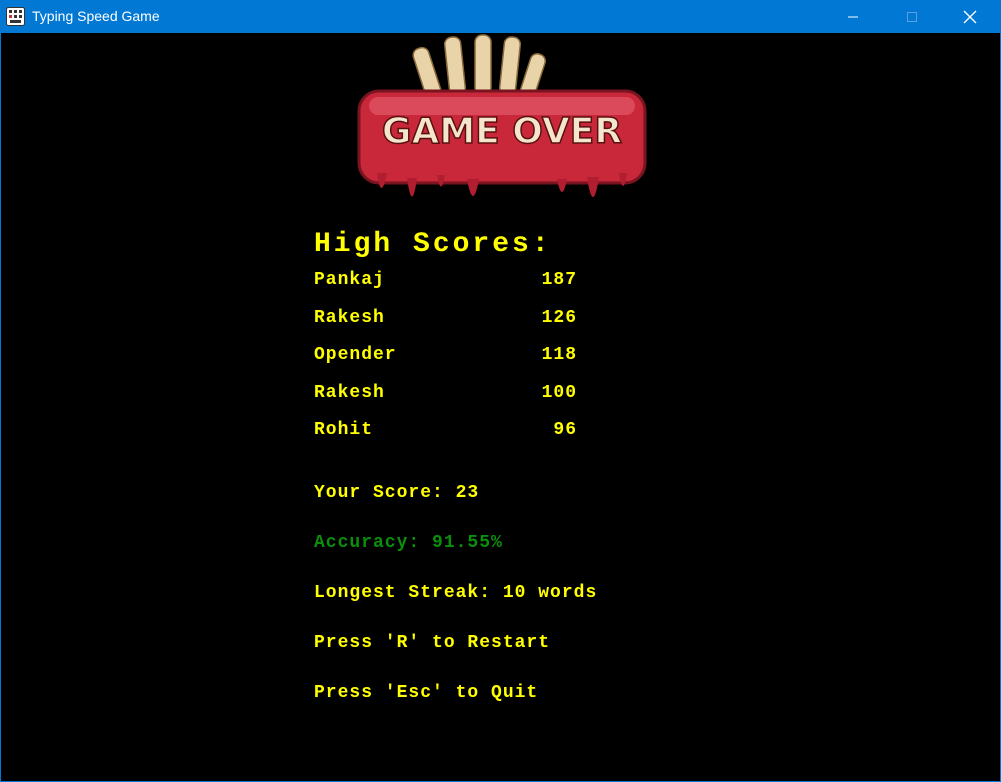 This screenshot has height=782, width=1001. I want to click on close-icon, so click(970, 16).